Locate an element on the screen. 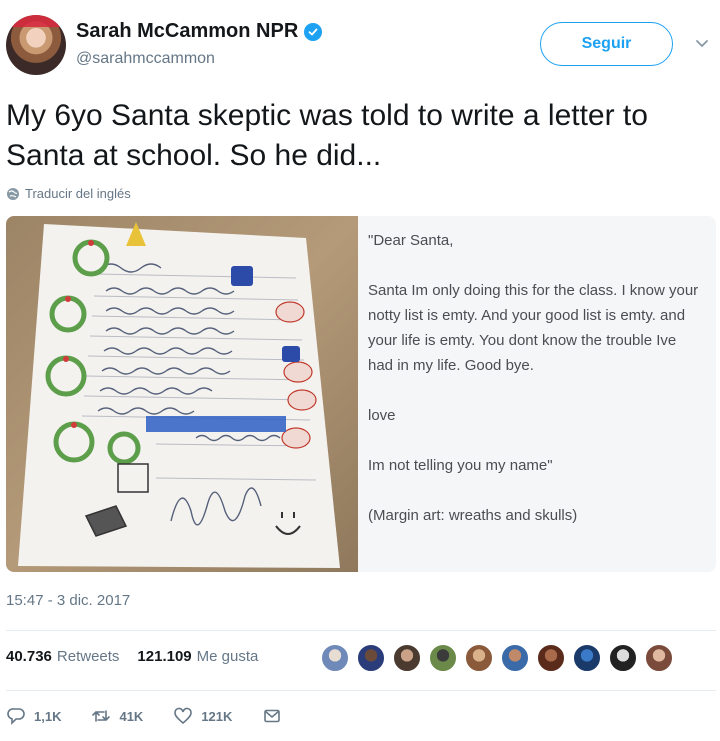 This screenshot has height=741, width=720. tweet-actions: 1,1K 41K 121K is located at coordinates (159, 716).